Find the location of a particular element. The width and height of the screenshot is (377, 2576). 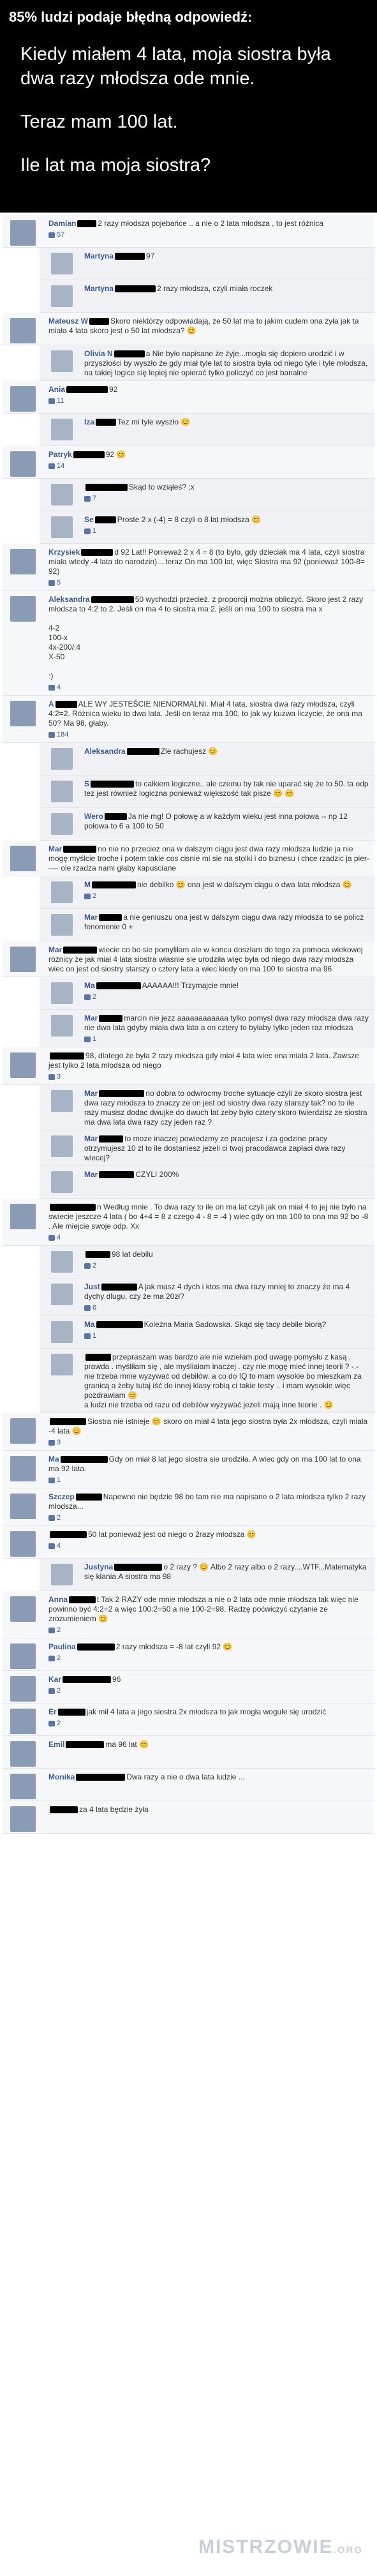

comment-author: Olivia N is located at coordinates (98, 353).